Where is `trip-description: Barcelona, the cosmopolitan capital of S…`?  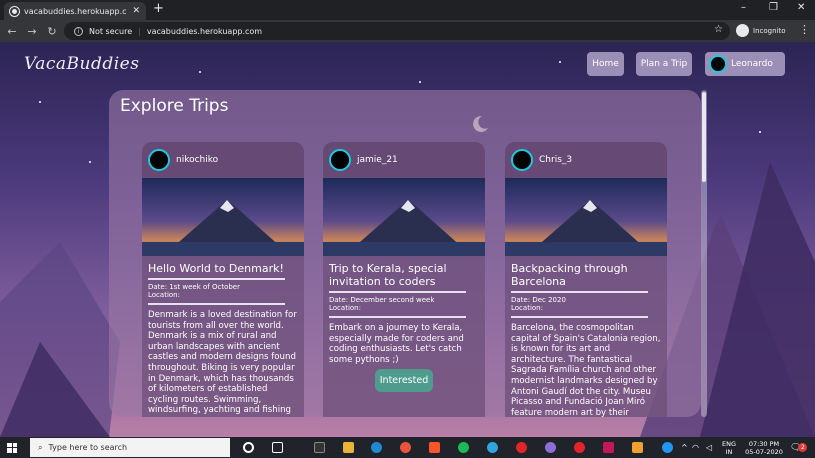 trip-description: Barcelona, the cosmopolitan capital of S… is located at coordinates (586, 370).